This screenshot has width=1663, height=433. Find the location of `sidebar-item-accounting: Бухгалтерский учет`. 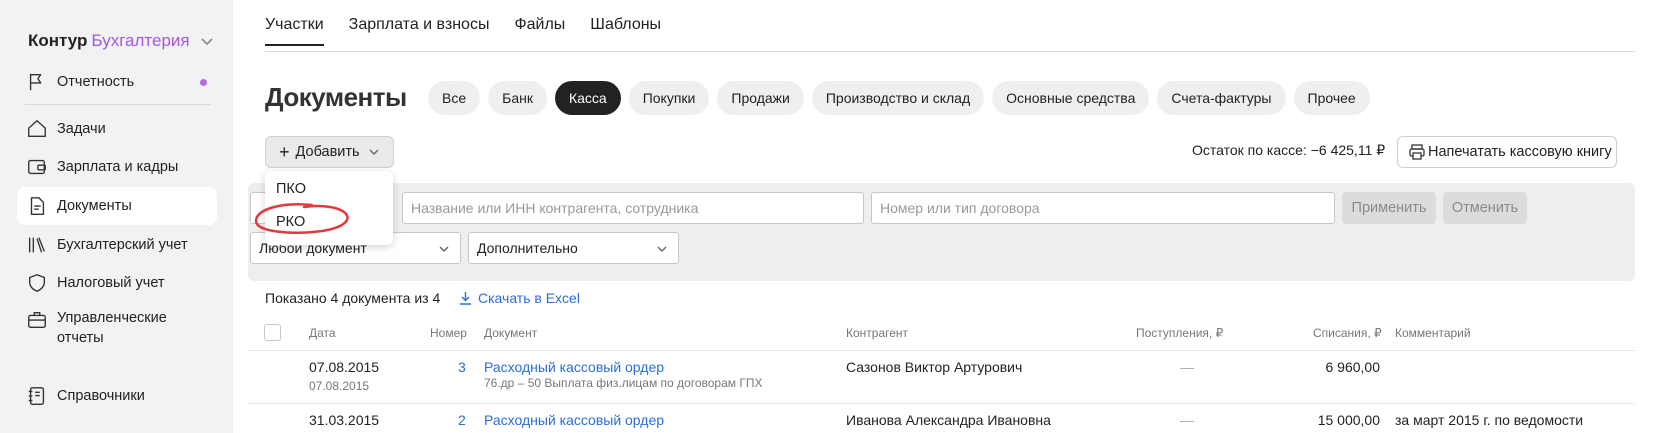

sidebar-item-accounting: Бухгалтерский учет is located at coordinates (117, 245).